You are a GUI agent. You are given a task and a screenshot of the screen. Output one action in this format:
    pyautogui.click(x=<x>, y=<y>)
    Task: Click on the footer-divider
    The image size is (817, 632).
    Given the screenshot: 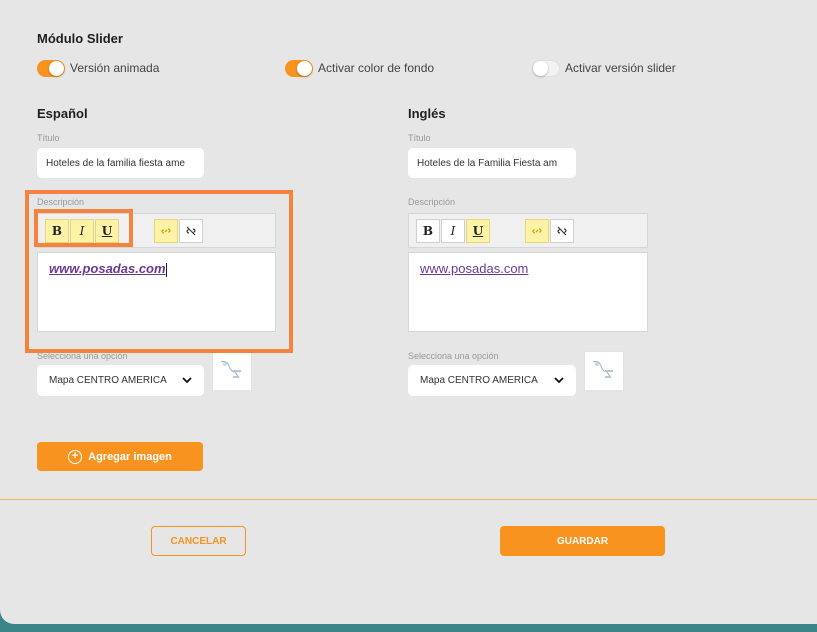 What is the action you would take?
    pyautogui.click(x=408, y=499)
    